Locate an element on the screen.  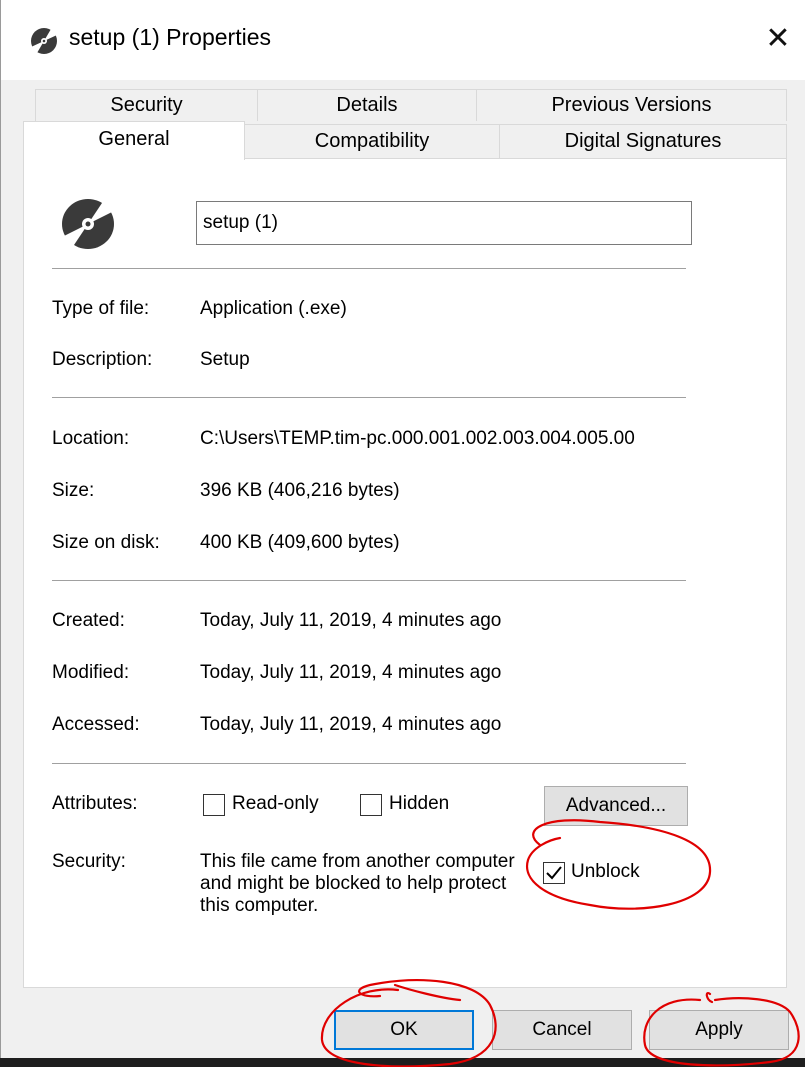
type-label: Type of file: is located at coordinates (101, 308).